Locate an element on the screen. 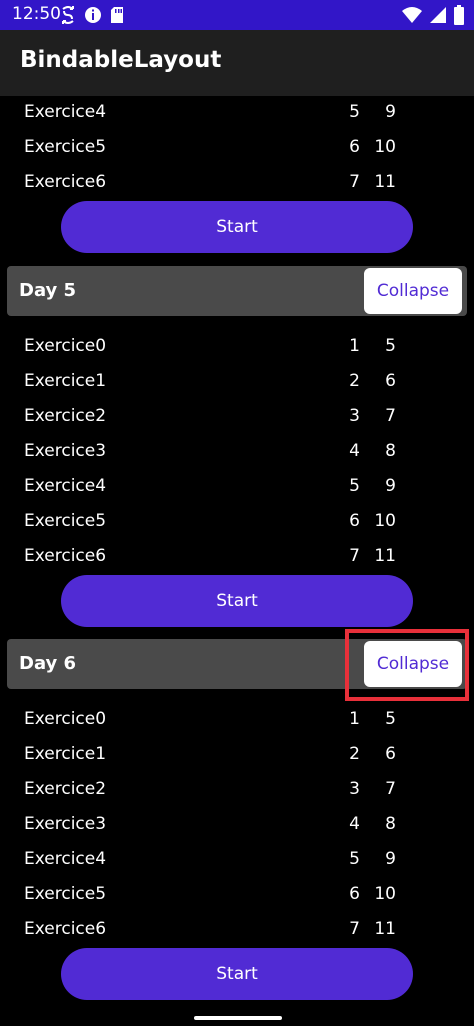 This screenshot has width=474, height=1026. sync-icon is located at coordinates (68, 17).